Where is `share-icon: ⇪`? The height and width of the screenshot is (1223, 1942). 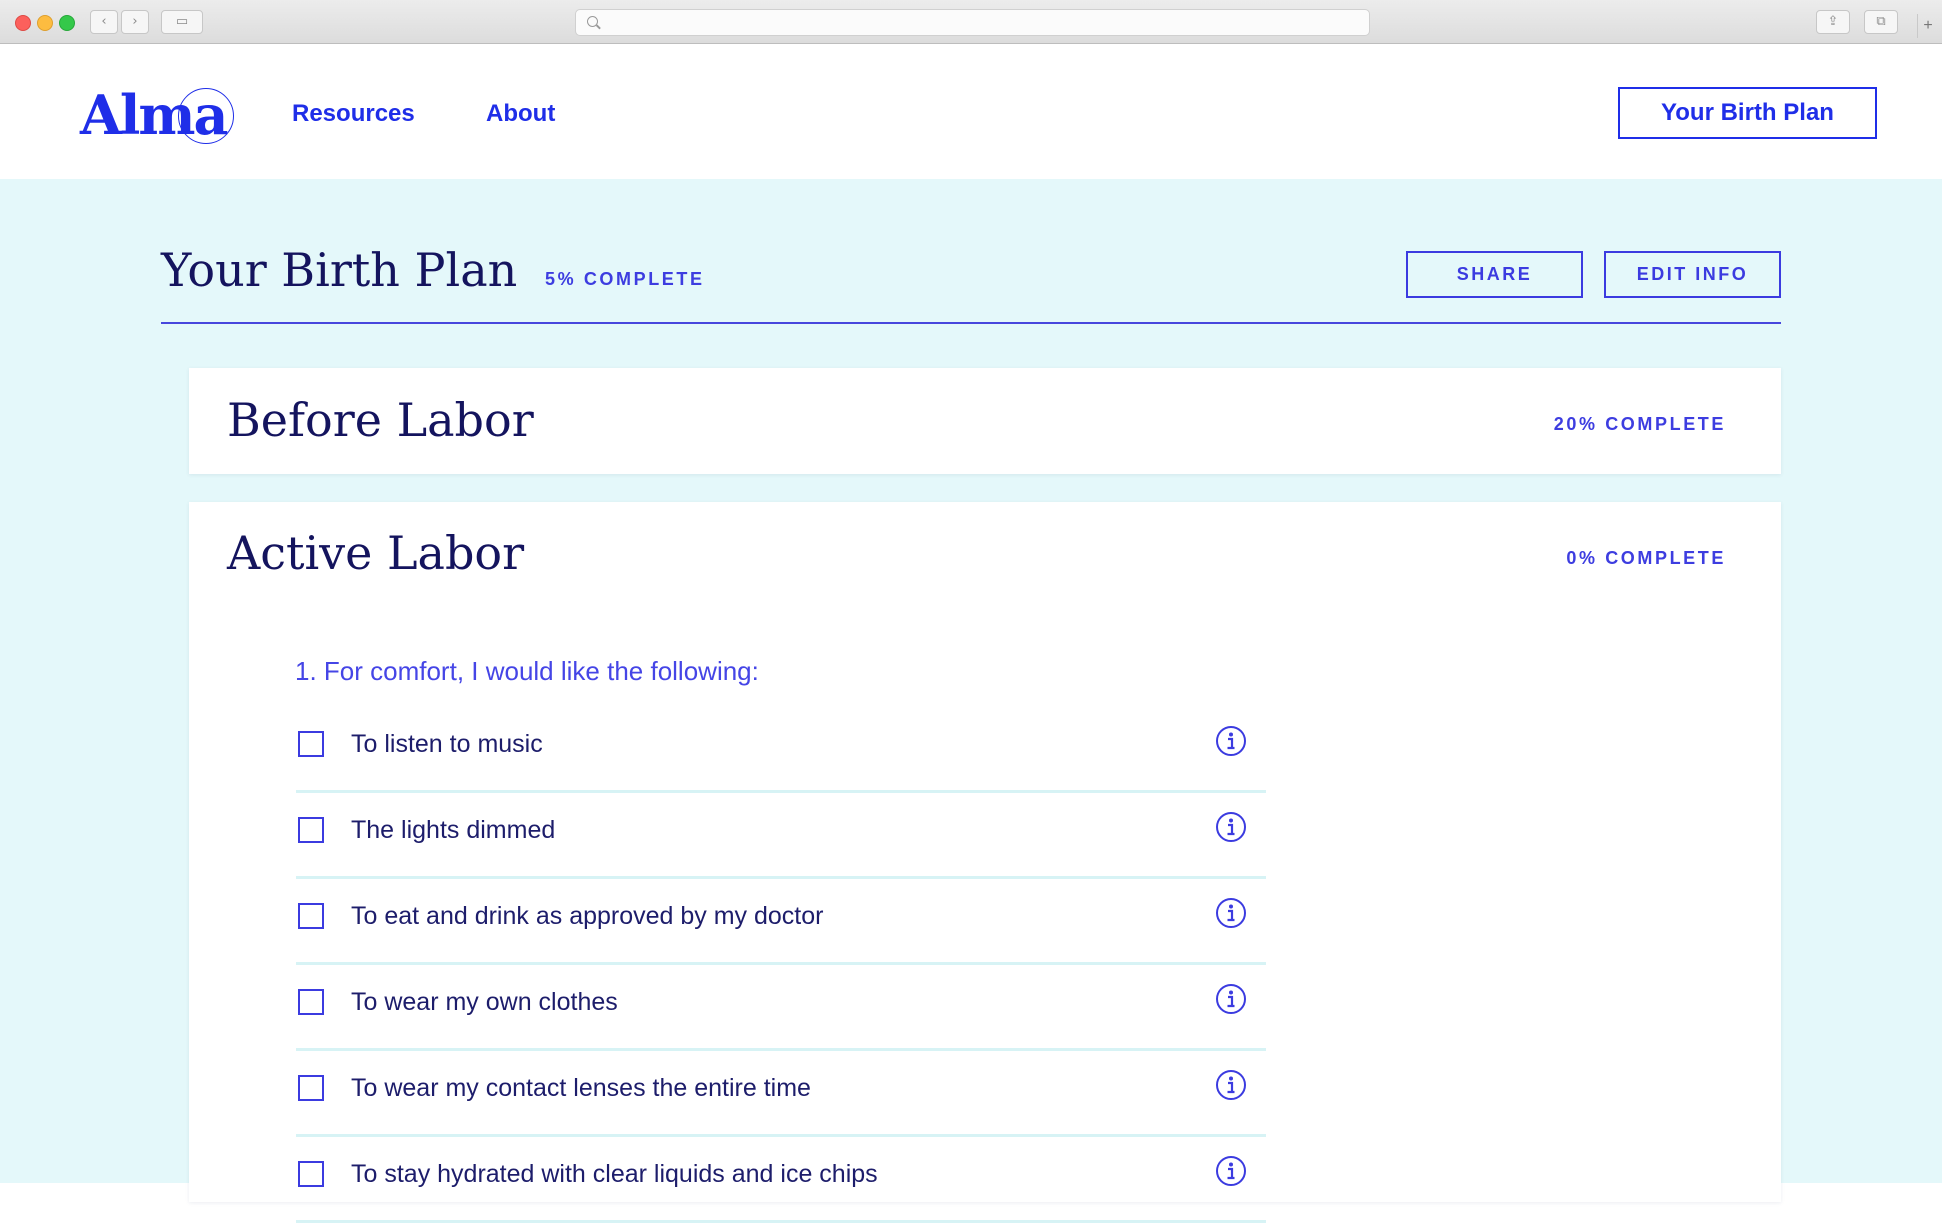
share-icon: ⇪ is located at coordinates (1833, 22).